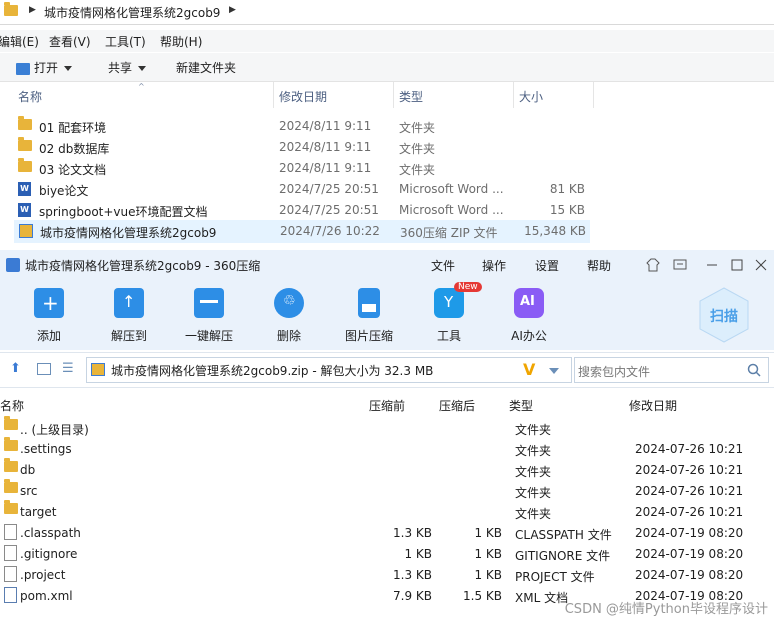  I want to click on zip-row: .. (上级目录) 文件夹, so click(387, 427).